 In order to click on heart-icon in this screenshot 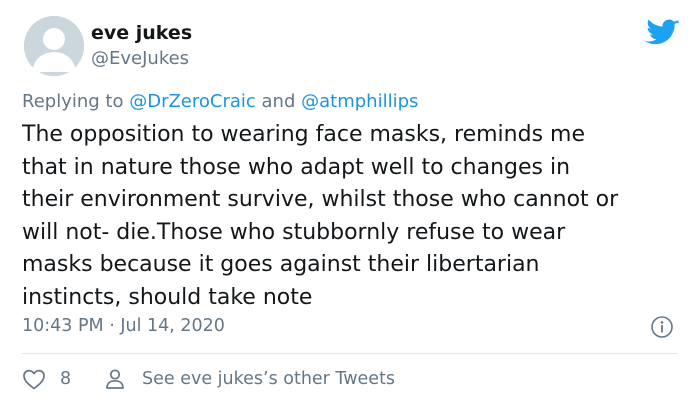, I will do `click(34, 379)`.